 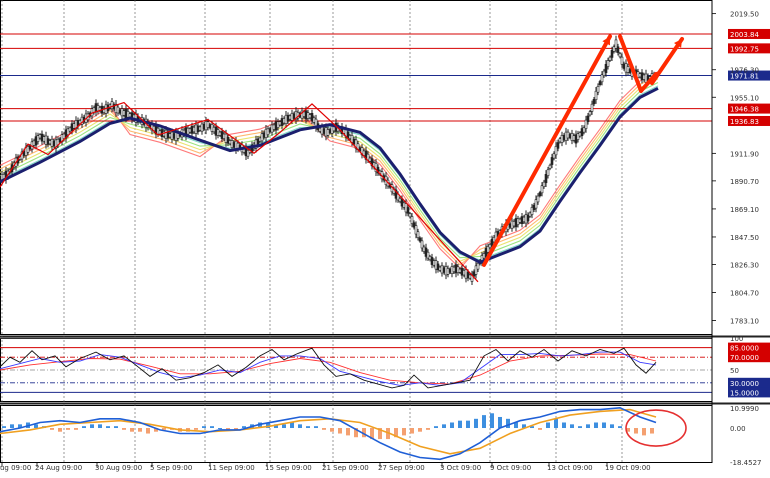 What do you see at coordinates (231, 468) in the screenshot?
I see `time-tick-label: 11 Sep 09:00` at bounding box center [231, 468].